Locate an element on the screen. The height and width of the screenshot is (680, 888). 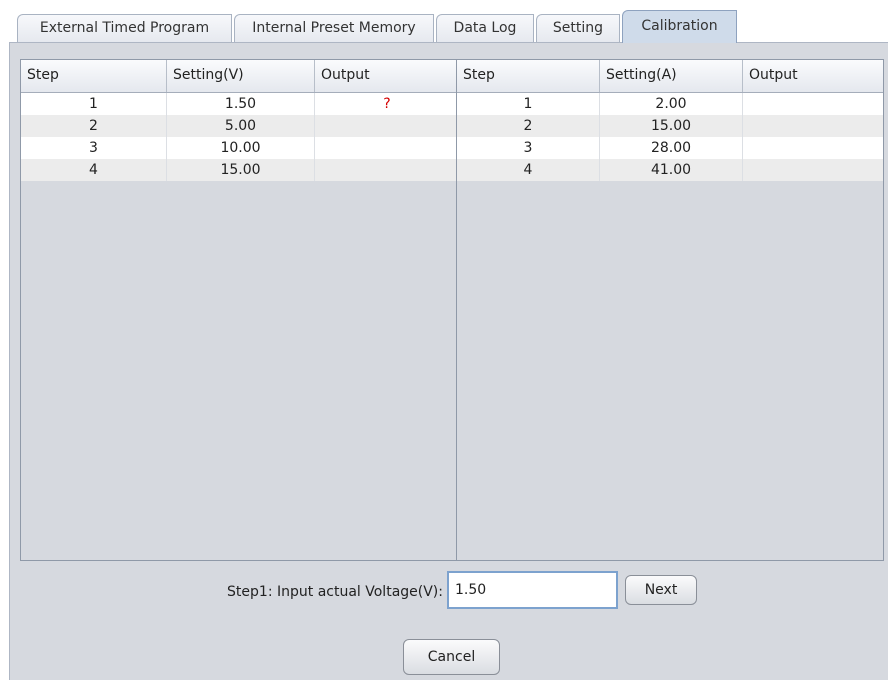
table-row: 4 15.00 is located at coordinates (239, 170).